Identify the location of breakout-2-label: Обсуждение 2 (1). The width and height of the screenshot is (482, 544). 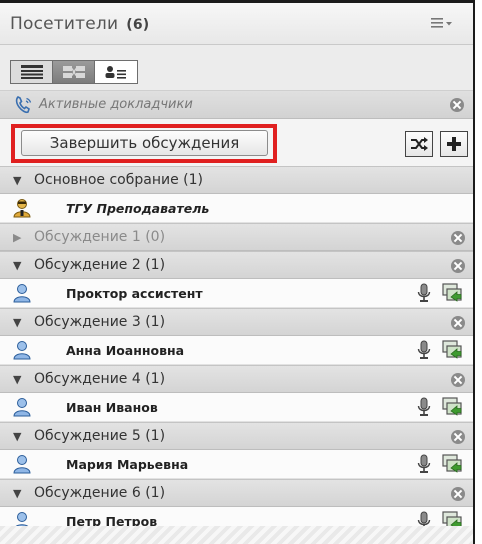
(100, 265).